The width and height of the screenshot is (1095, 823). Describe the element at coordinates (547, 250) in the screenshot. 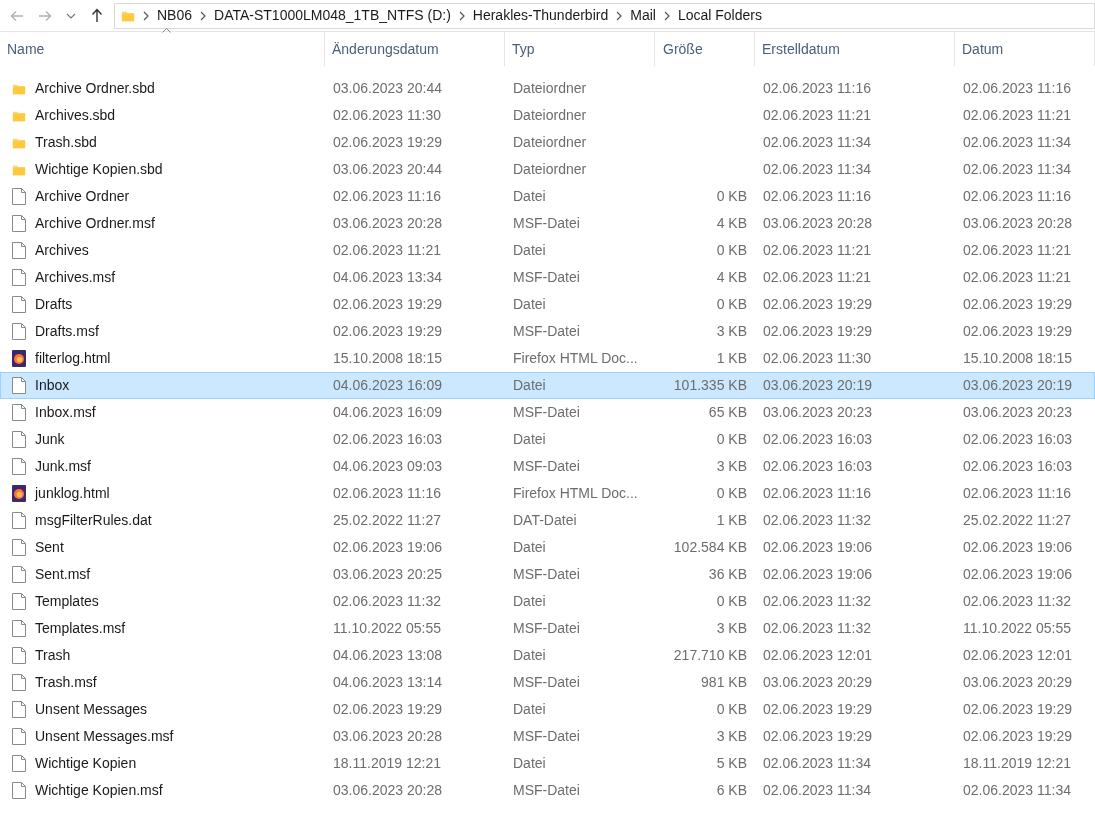

I see `file-row: Archives 02.06.2023 11:21 Datei 0 KB 02.06.2023 11:21 02.06.2023 11:21` at that location.